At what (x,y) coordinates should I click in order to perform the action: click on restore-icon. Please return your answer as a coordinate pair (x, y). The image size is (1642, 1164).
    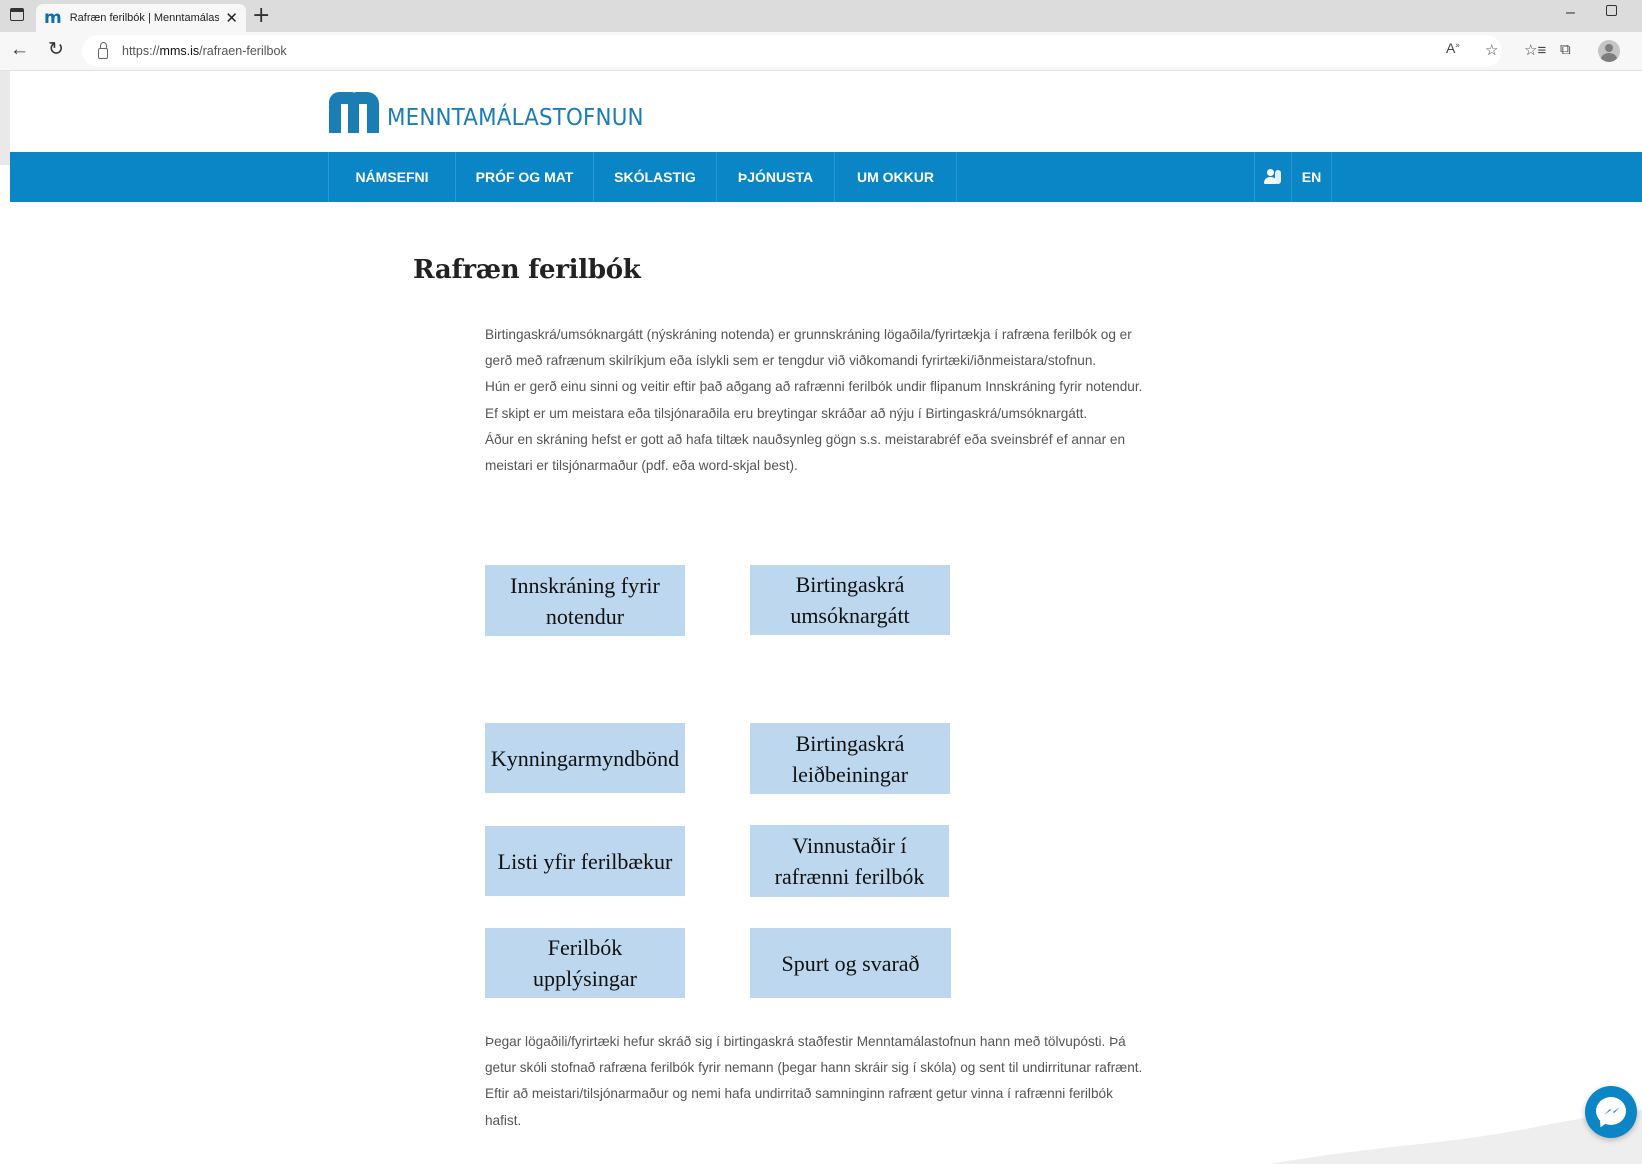
    Looking at the image, I should click on (1611, 10).